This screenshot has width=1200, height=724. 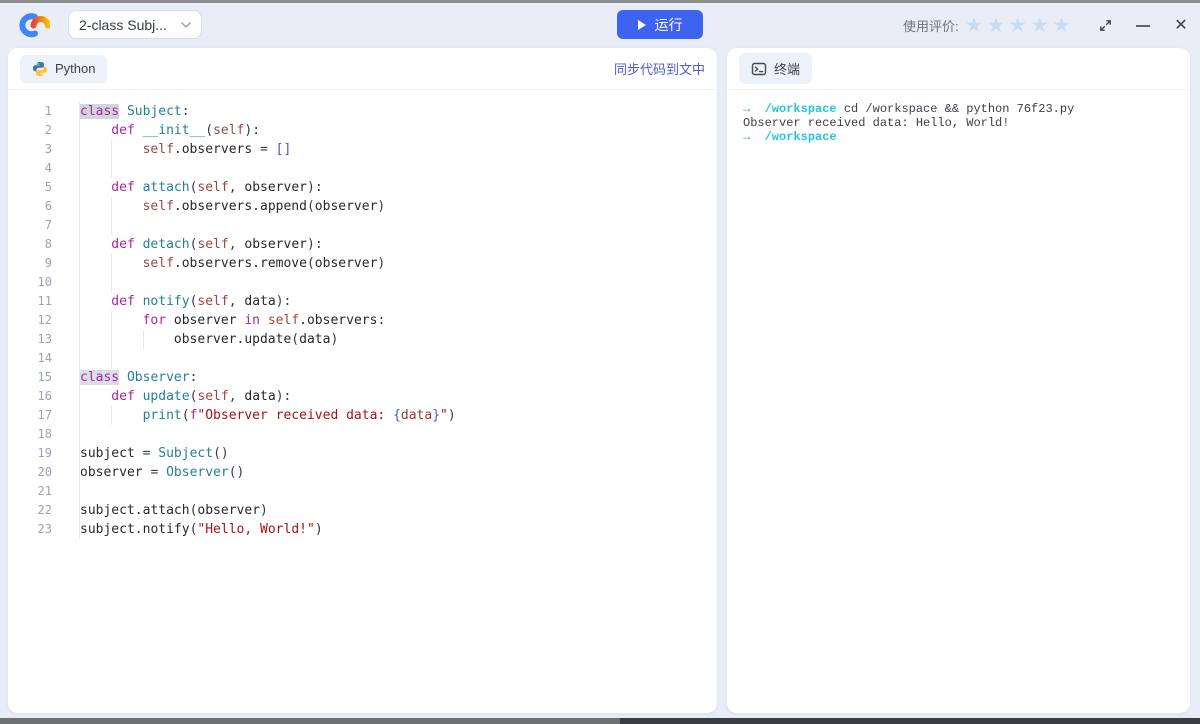 I want to click on tab-terminal: 终端, so click(x=776, y=68).